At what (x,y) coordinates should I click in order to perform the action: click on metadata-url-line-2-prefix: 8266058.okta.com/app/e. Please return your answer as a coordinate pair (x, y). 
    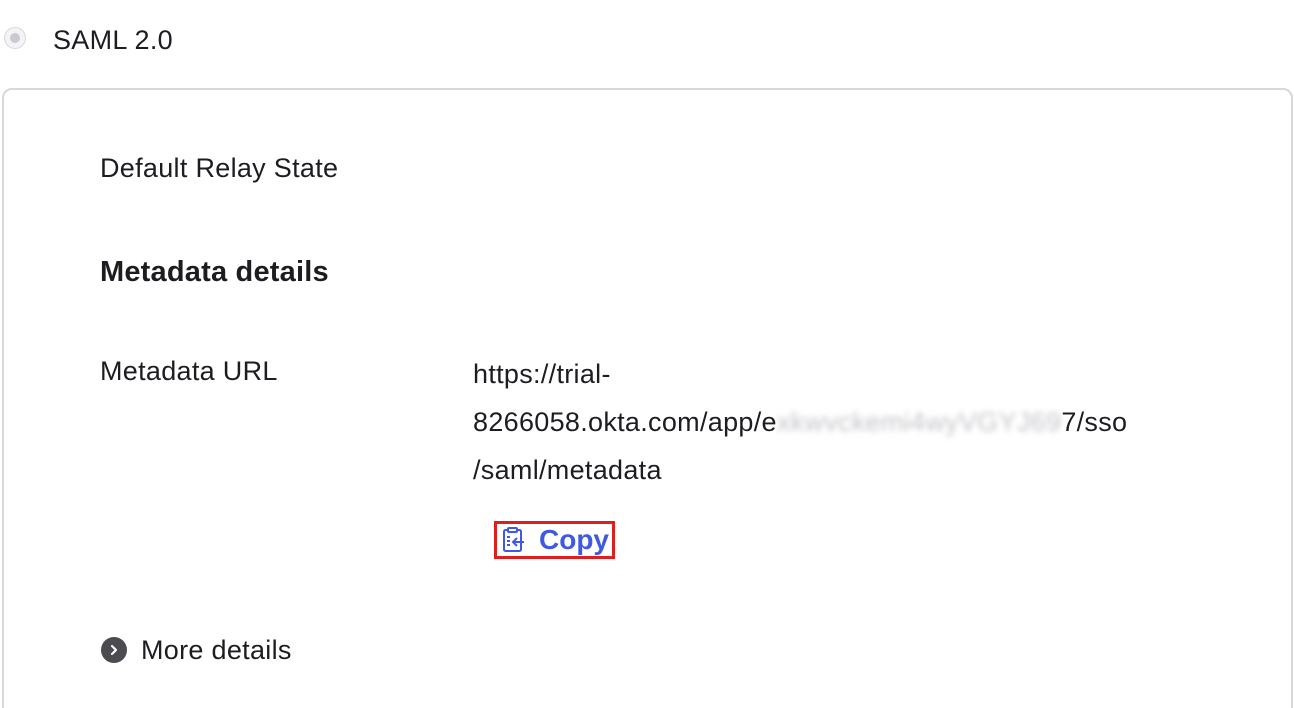
    Looking at the image, I should click on (625, 422).